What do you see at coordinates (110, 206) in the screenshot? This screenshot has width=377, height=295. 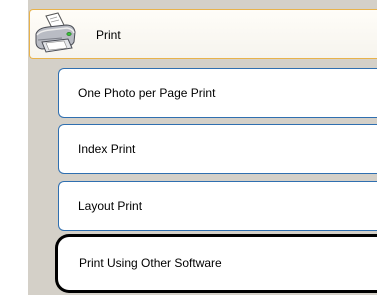 I see `menu-item-label: Layout Print` at bounding box center [110, 206].